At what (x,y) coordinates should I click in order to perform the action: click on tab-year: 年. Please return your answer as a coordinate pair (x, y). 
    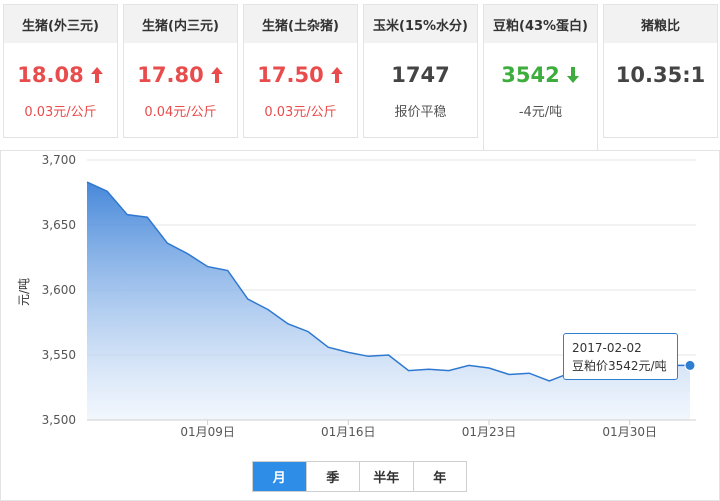
    Looking at the image, I should click on (440, 476).